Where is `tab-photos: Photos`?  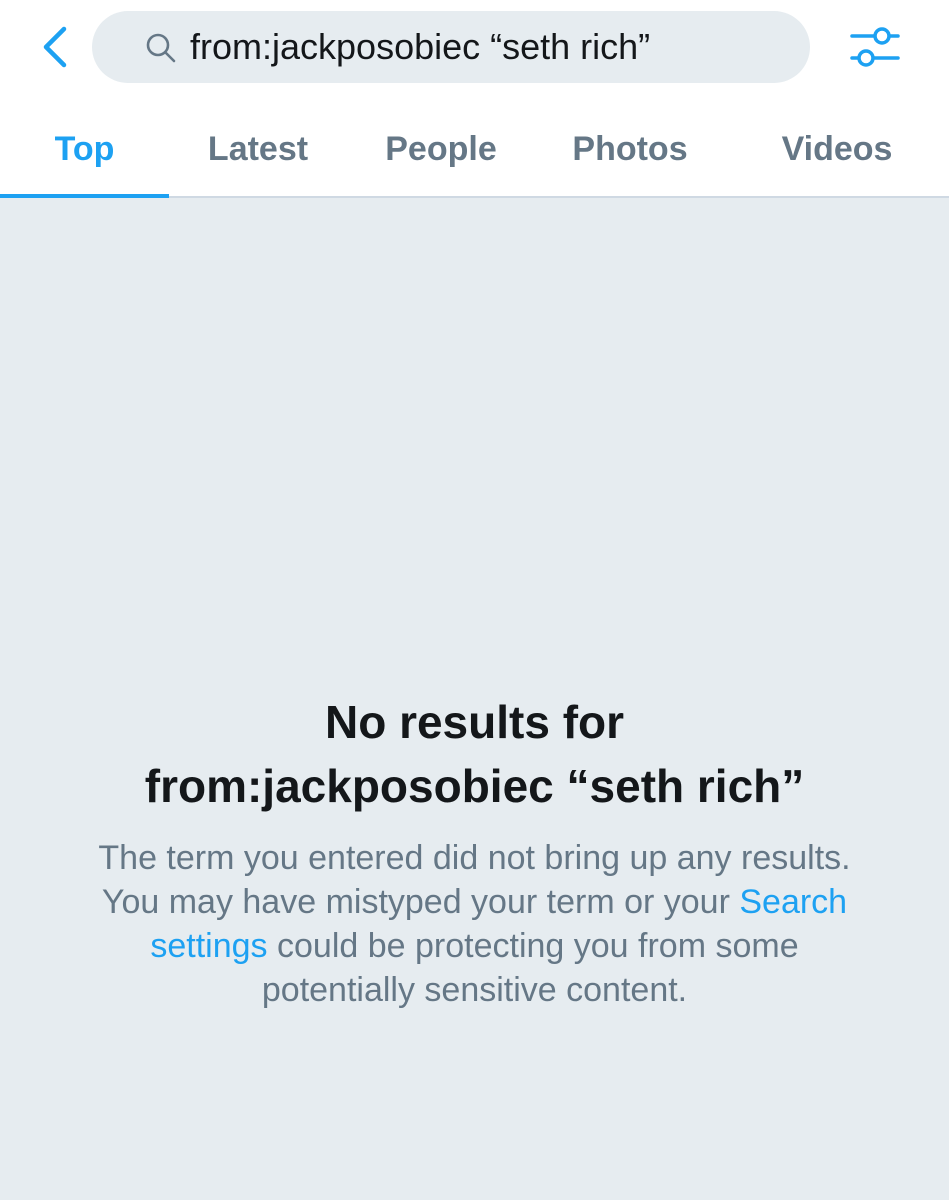 tab-photos: Photos is located at coordinates (630, 149).